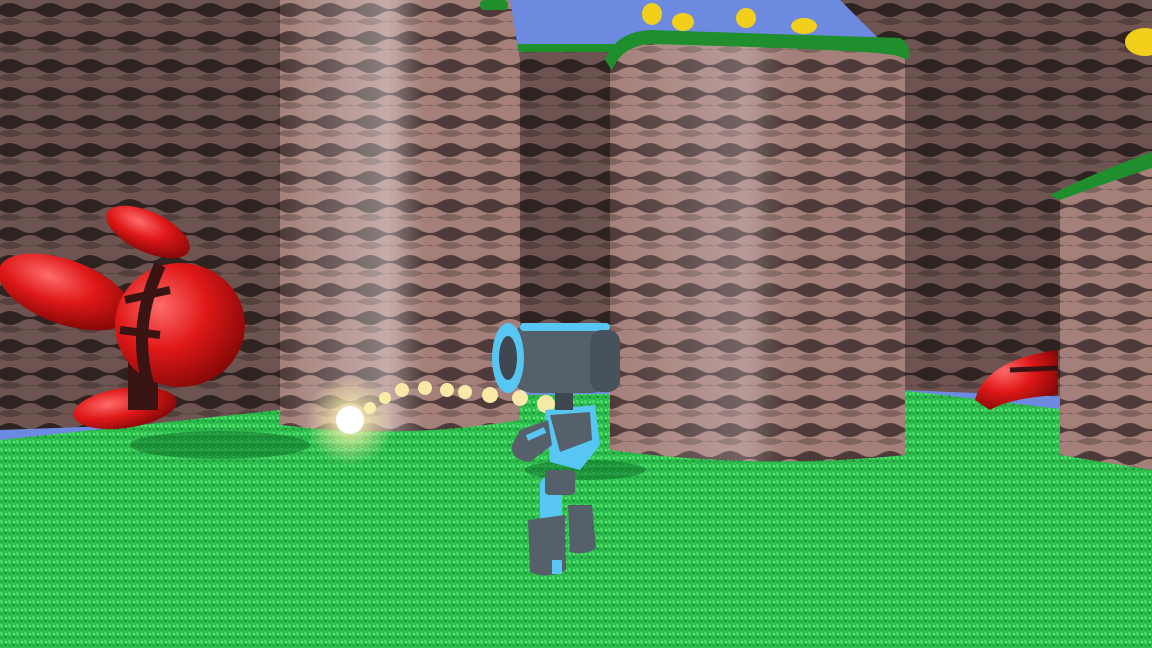  What do you see at coordinates (400, 216) in the screenshot?
I see `rock-pillar-center` at bounding box center [400, 216].